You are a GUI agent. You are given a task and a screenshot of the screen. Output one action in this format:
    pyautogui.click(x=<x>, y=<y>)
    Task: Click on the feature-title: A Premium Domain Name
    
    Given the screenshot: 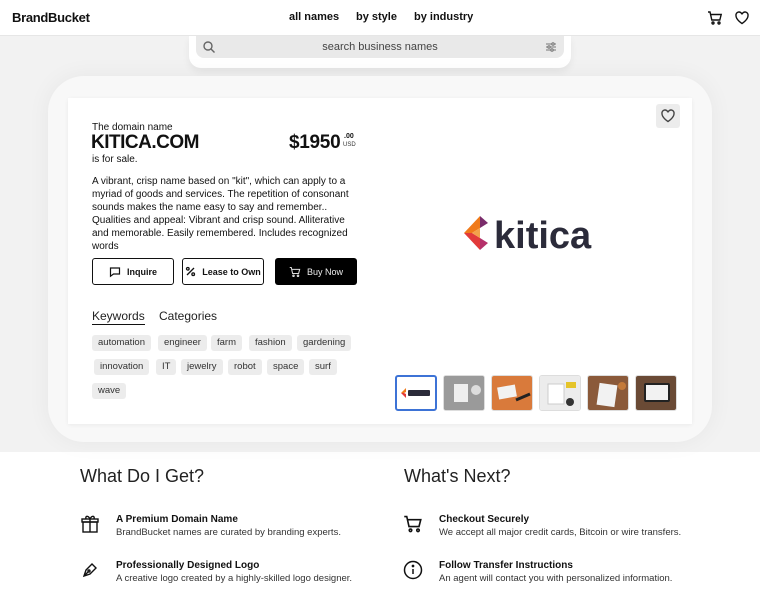 What is the action you would take?
    pyautogui.click(x=177, y=519)
    